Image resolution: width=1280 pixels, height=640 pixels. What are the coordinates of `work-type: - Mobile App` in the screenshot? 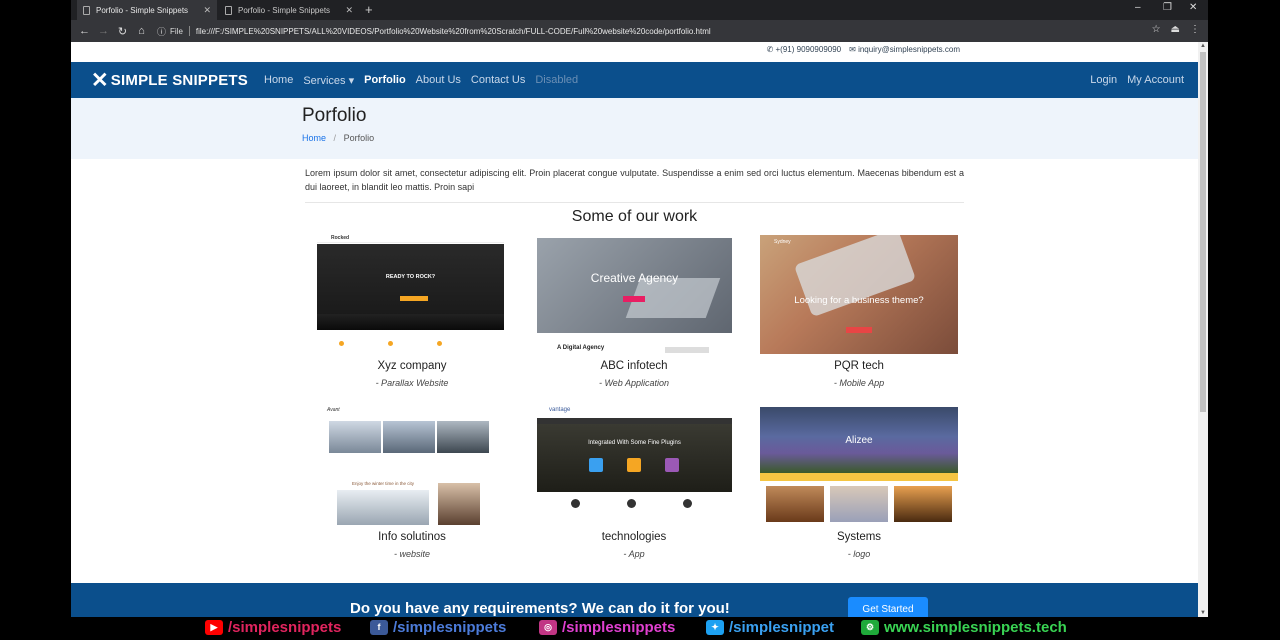 It's located at (859, 383).